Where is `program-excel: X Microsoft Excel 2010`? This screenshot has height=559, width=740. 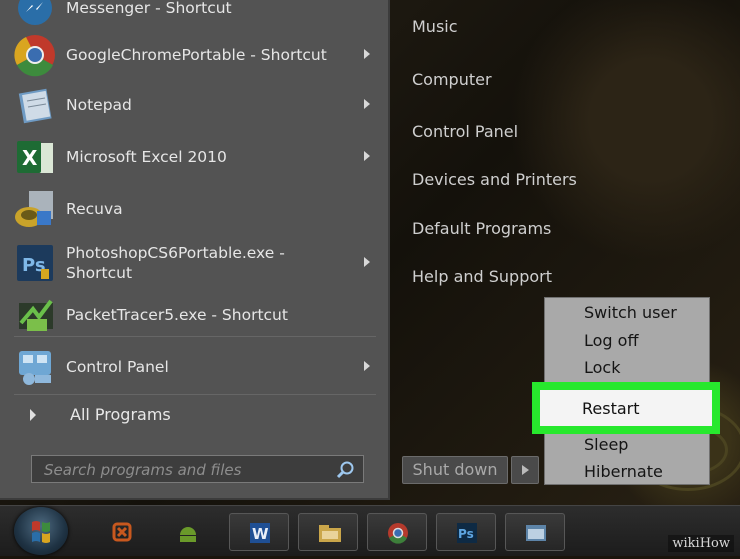 program-excel: X Microsoft Excel 2010 is located at coordinates (196, 157).